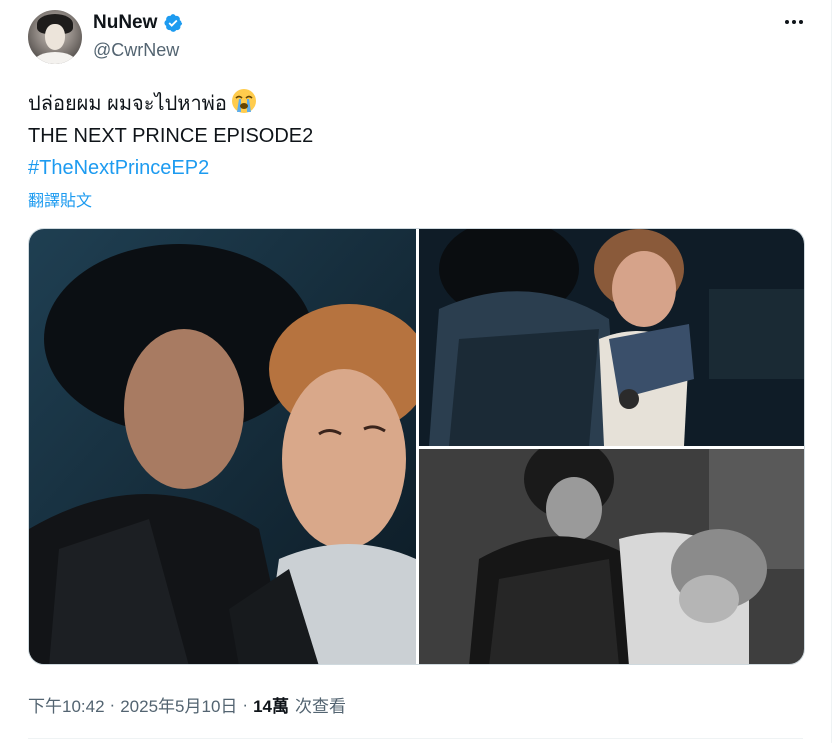 This screenshot has width=832, height=743. Describe the element at coordinates (320, 706) in the screenshot. I see `views-label: 次查看` at that location.